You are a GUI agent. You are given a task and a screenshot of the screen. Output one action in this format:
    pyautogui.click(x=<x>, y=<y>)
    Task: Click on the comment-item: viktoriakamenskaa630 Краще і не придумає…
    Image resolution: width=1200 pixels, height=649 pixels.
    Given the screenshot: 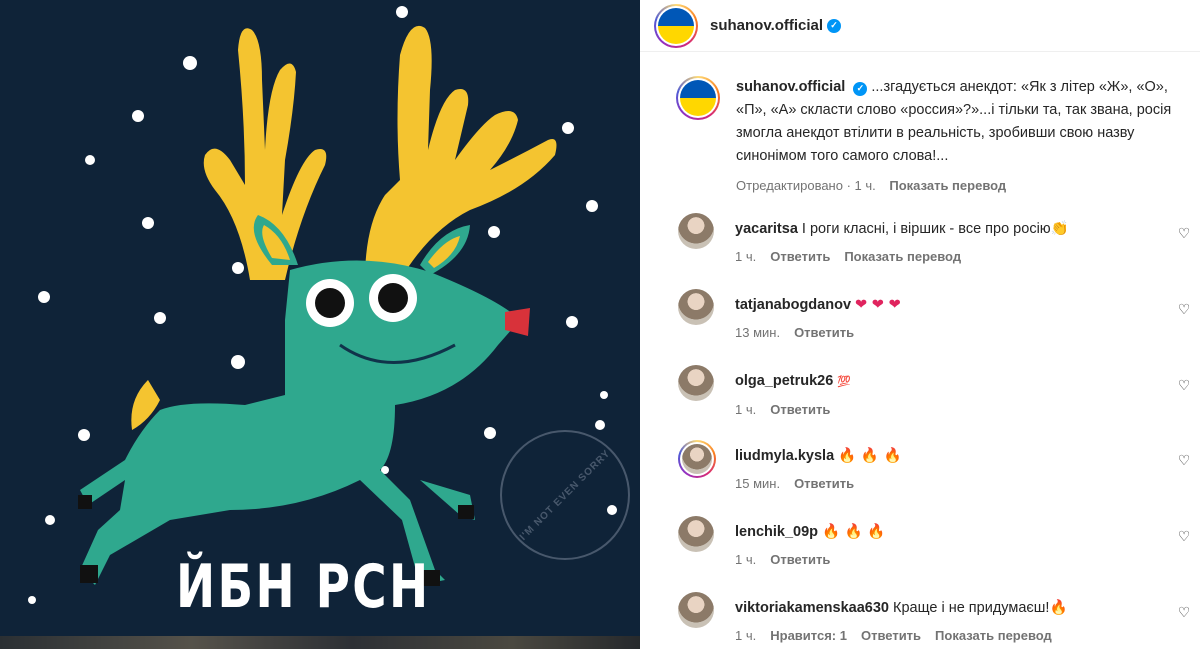 What is the action you would take?
    pyautogui.click(x=935, y=617)
    